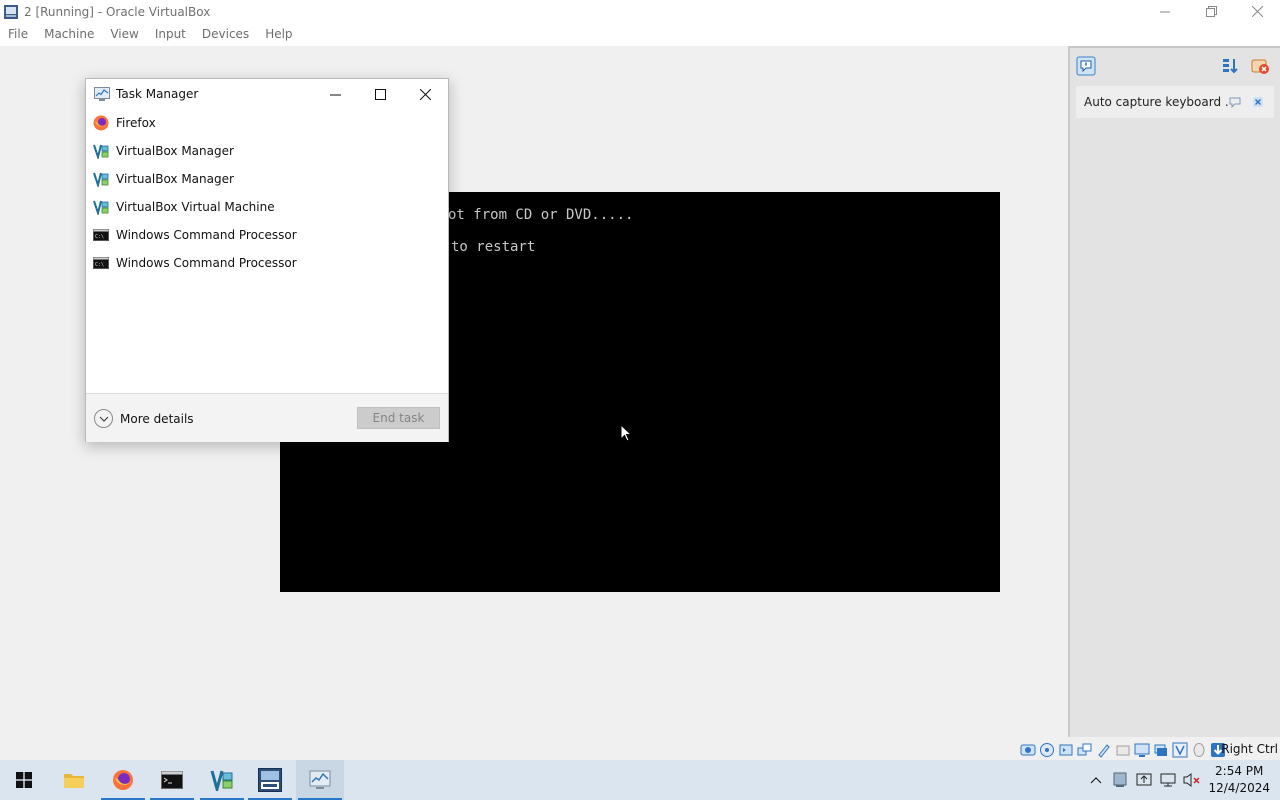  I want to click on notification-help-icon, so click(1235, 102).